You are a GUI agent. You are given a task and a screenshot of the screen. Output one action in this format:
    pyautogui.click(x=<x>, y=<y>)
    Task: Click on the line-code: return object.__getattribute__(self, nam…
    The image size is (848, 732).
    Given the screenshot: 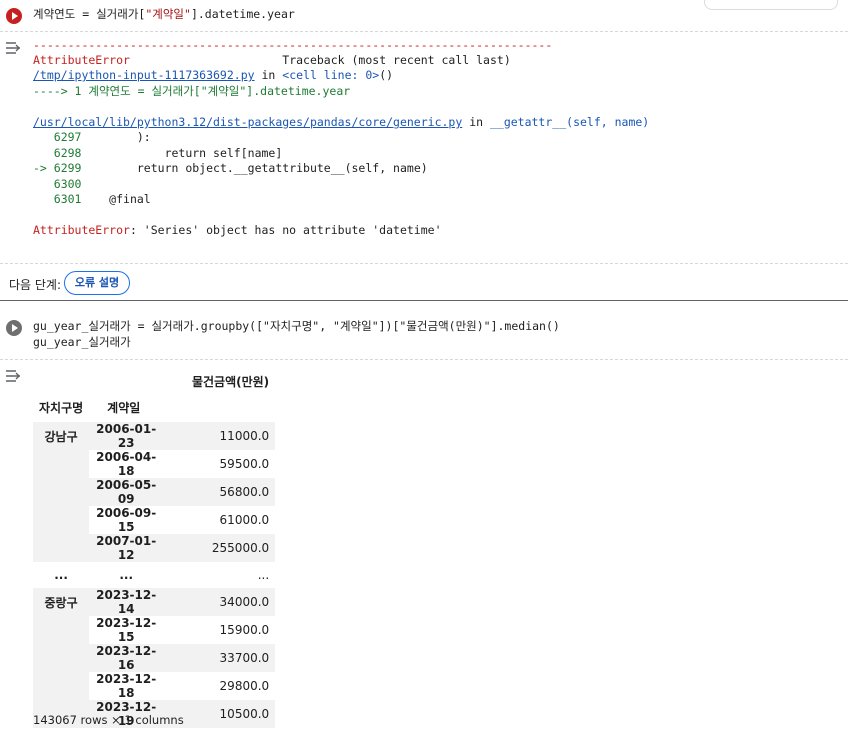 What is the action you would take?
    pyautogui.click(x=254, y=168)
    